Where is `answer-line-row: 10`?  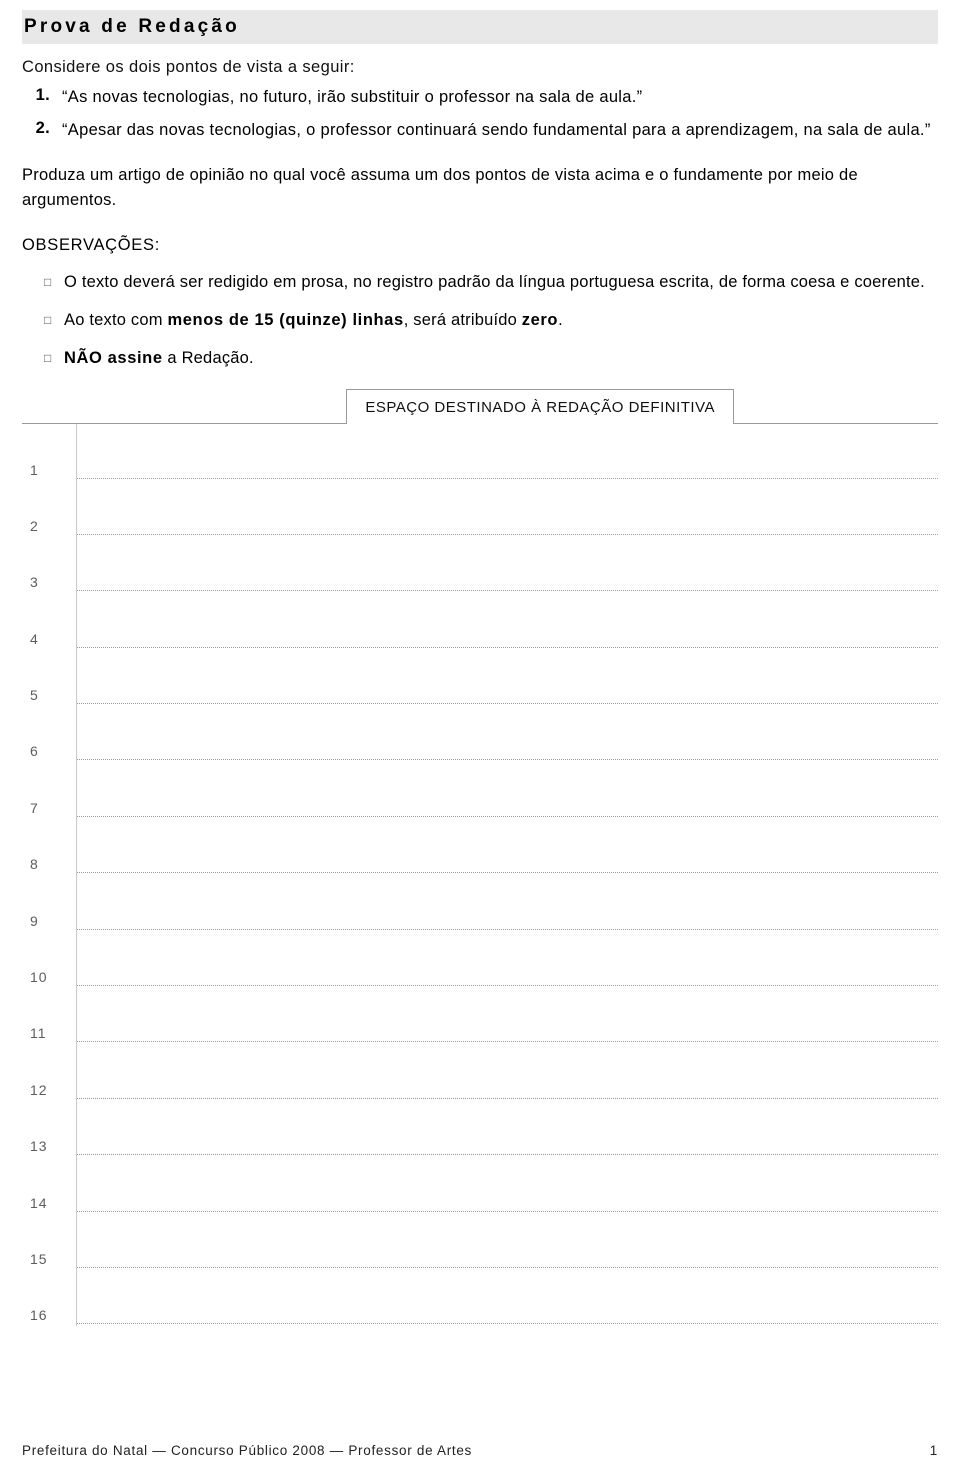
answer-line-row: 10 is located at coordinates (480, 960).